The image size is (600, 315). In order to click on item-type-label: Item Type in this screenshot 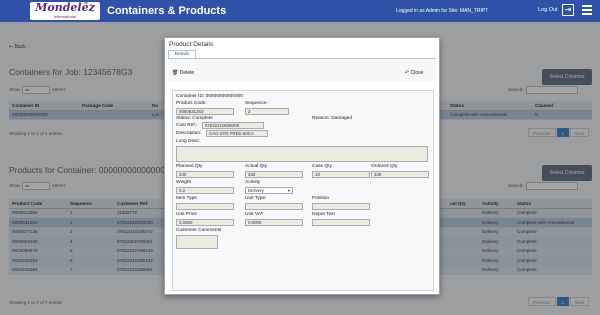, I will do `click(186, 198)`.